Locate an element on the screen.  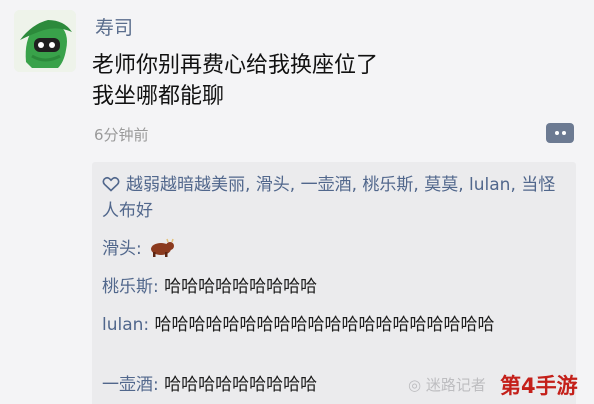
comment-button is located at coordinates (560, 133).